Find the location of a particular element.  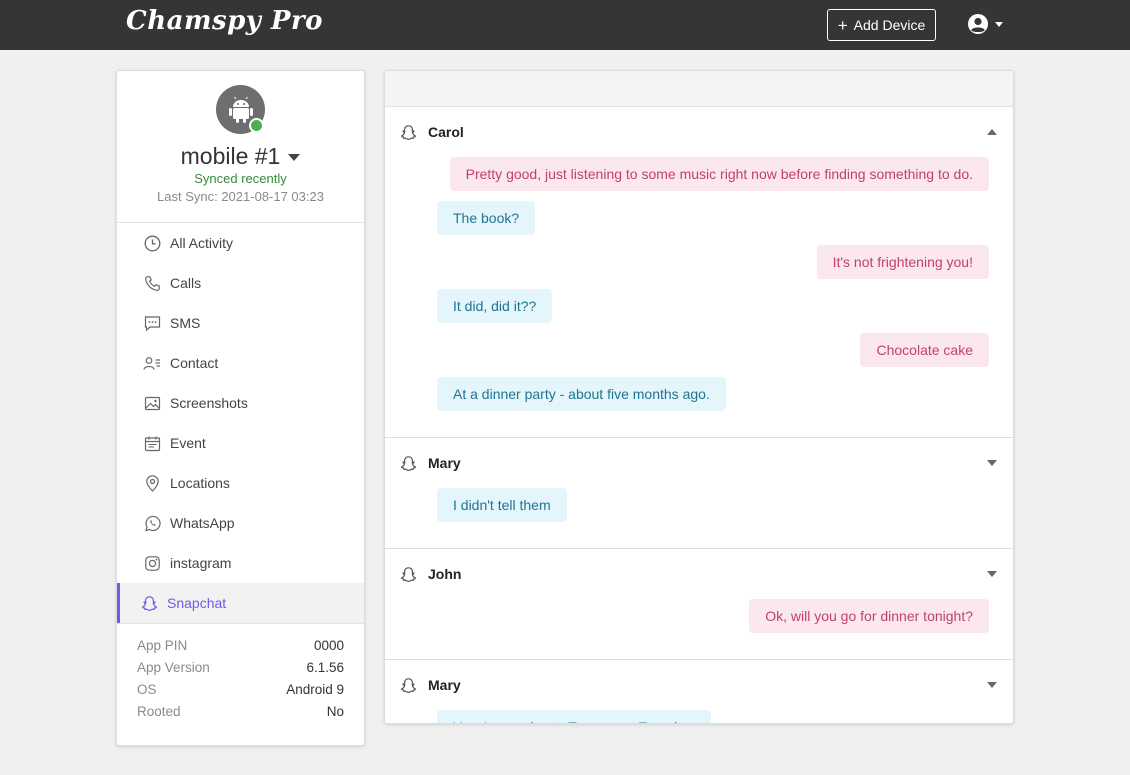

user-menu is located at coordinates (985, 24).